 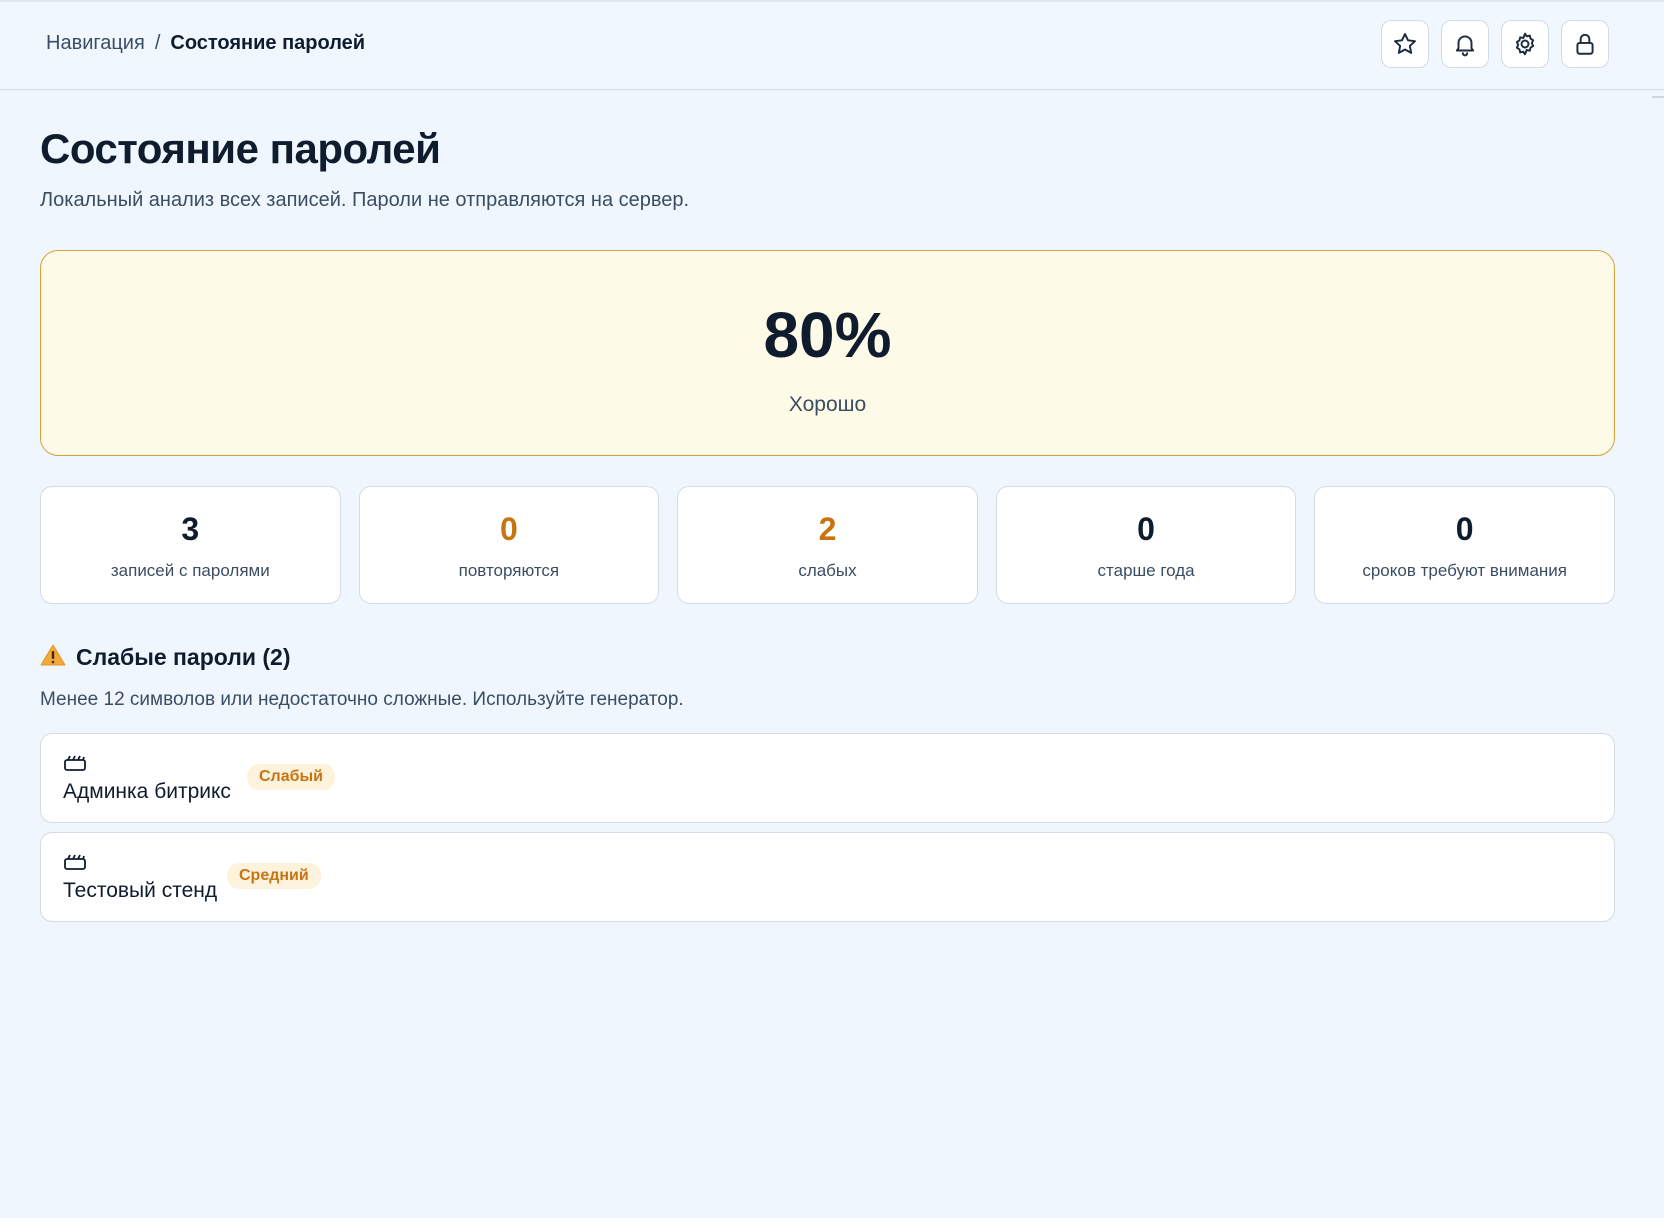 What do you see at coordinates (827, 529) in the screenshot?
I see `stat-value: 2` at bounding box center [827, 529].